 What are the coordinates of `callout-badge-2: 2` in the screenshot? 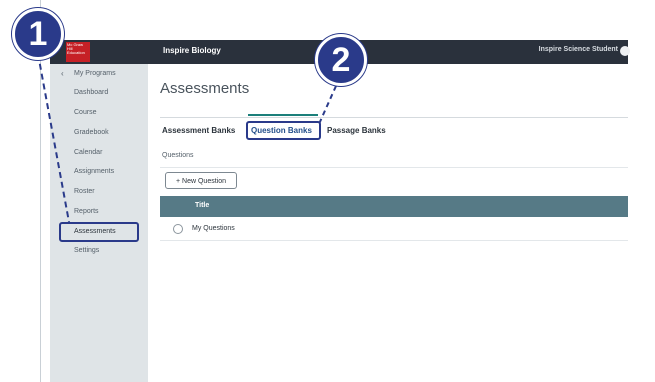 It's located at (341, 60).